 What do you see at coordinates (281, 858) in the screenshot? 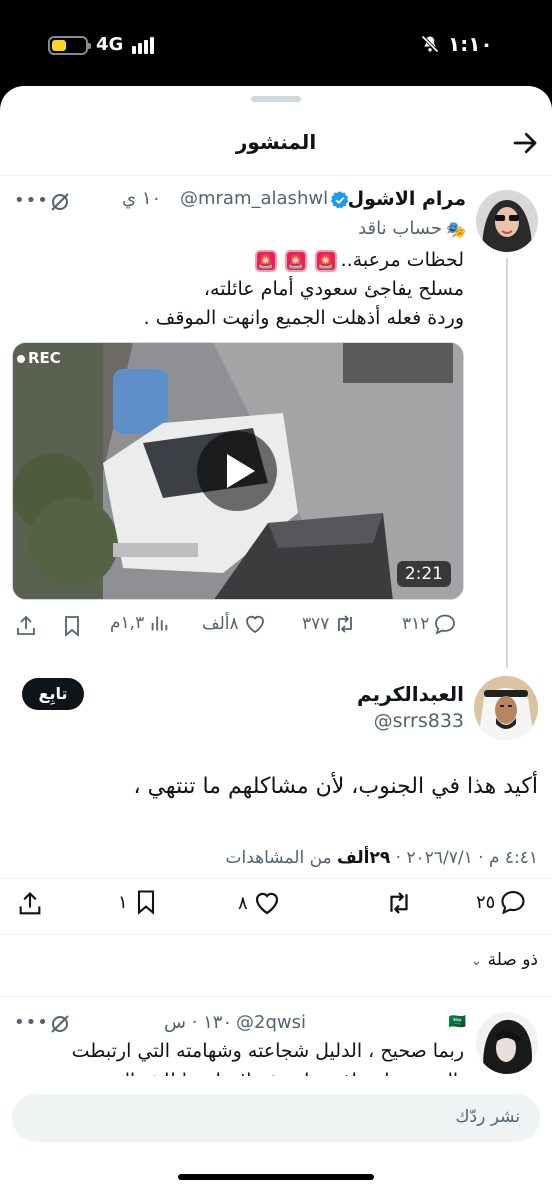
I see `views-label: من المشاهدات` at bounding box center [281, 858].